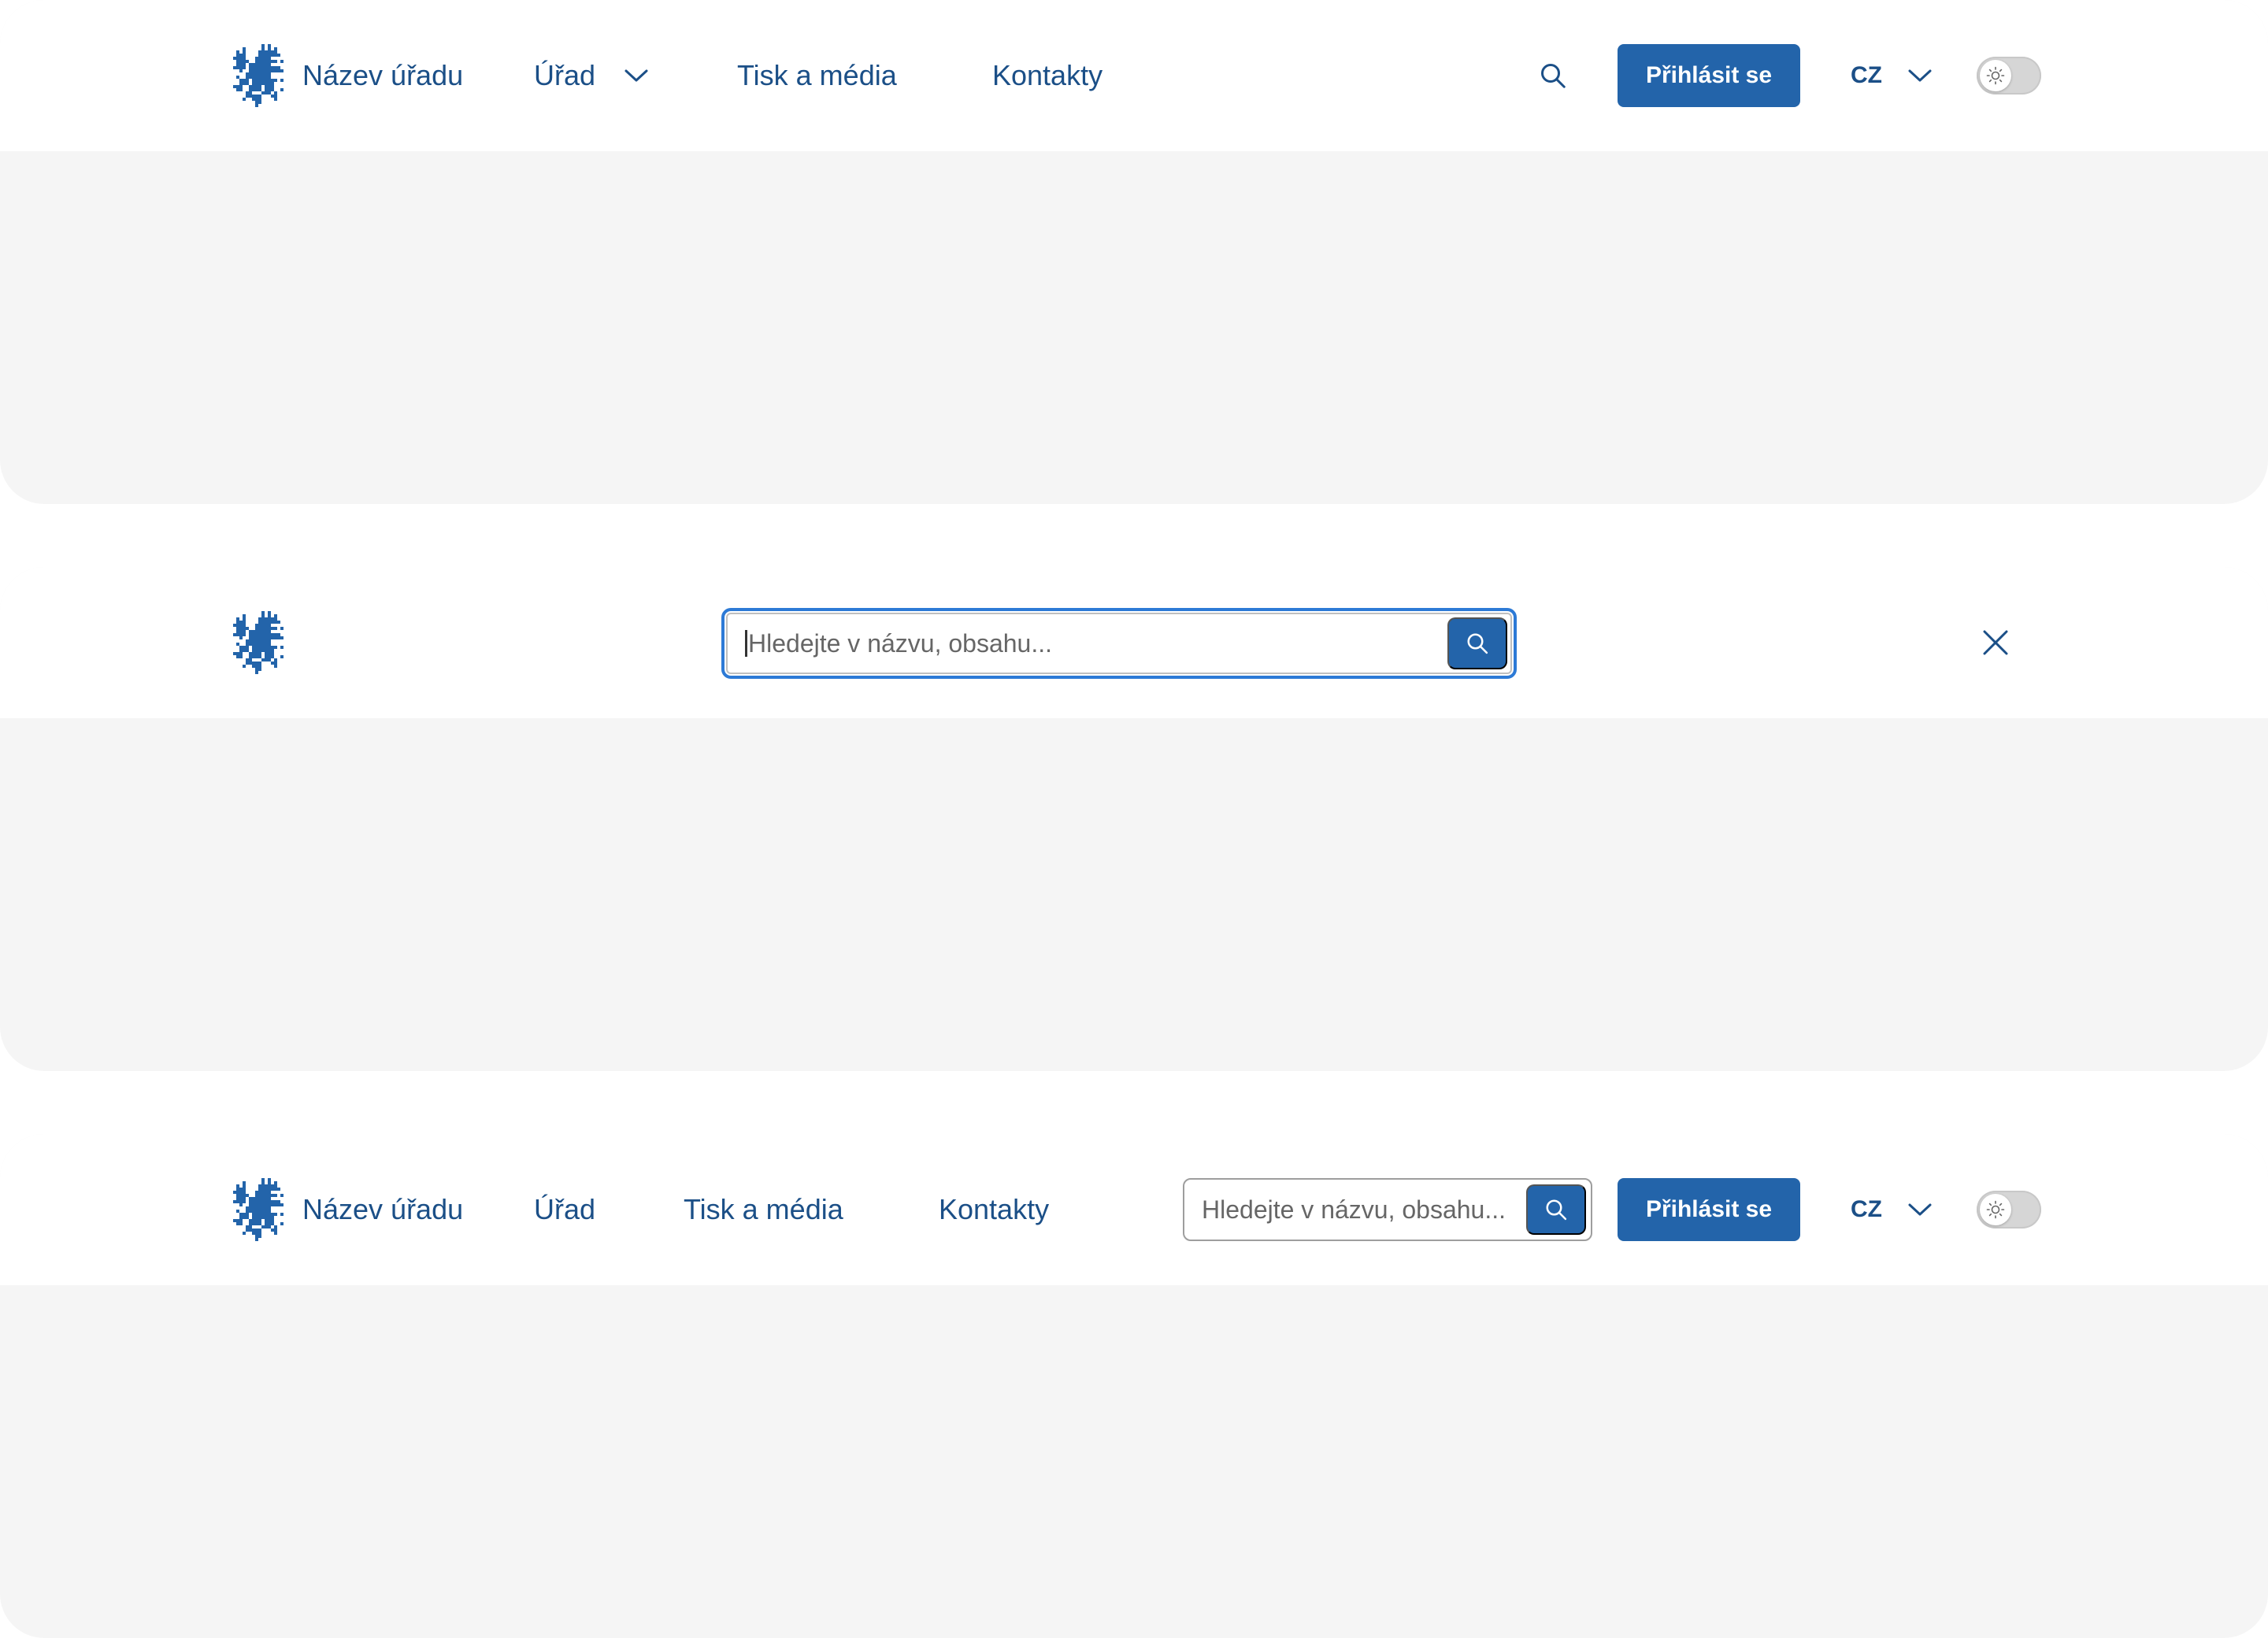 The image size is (2268, 1638). I want to click on close-icon, so click(1995, 642).